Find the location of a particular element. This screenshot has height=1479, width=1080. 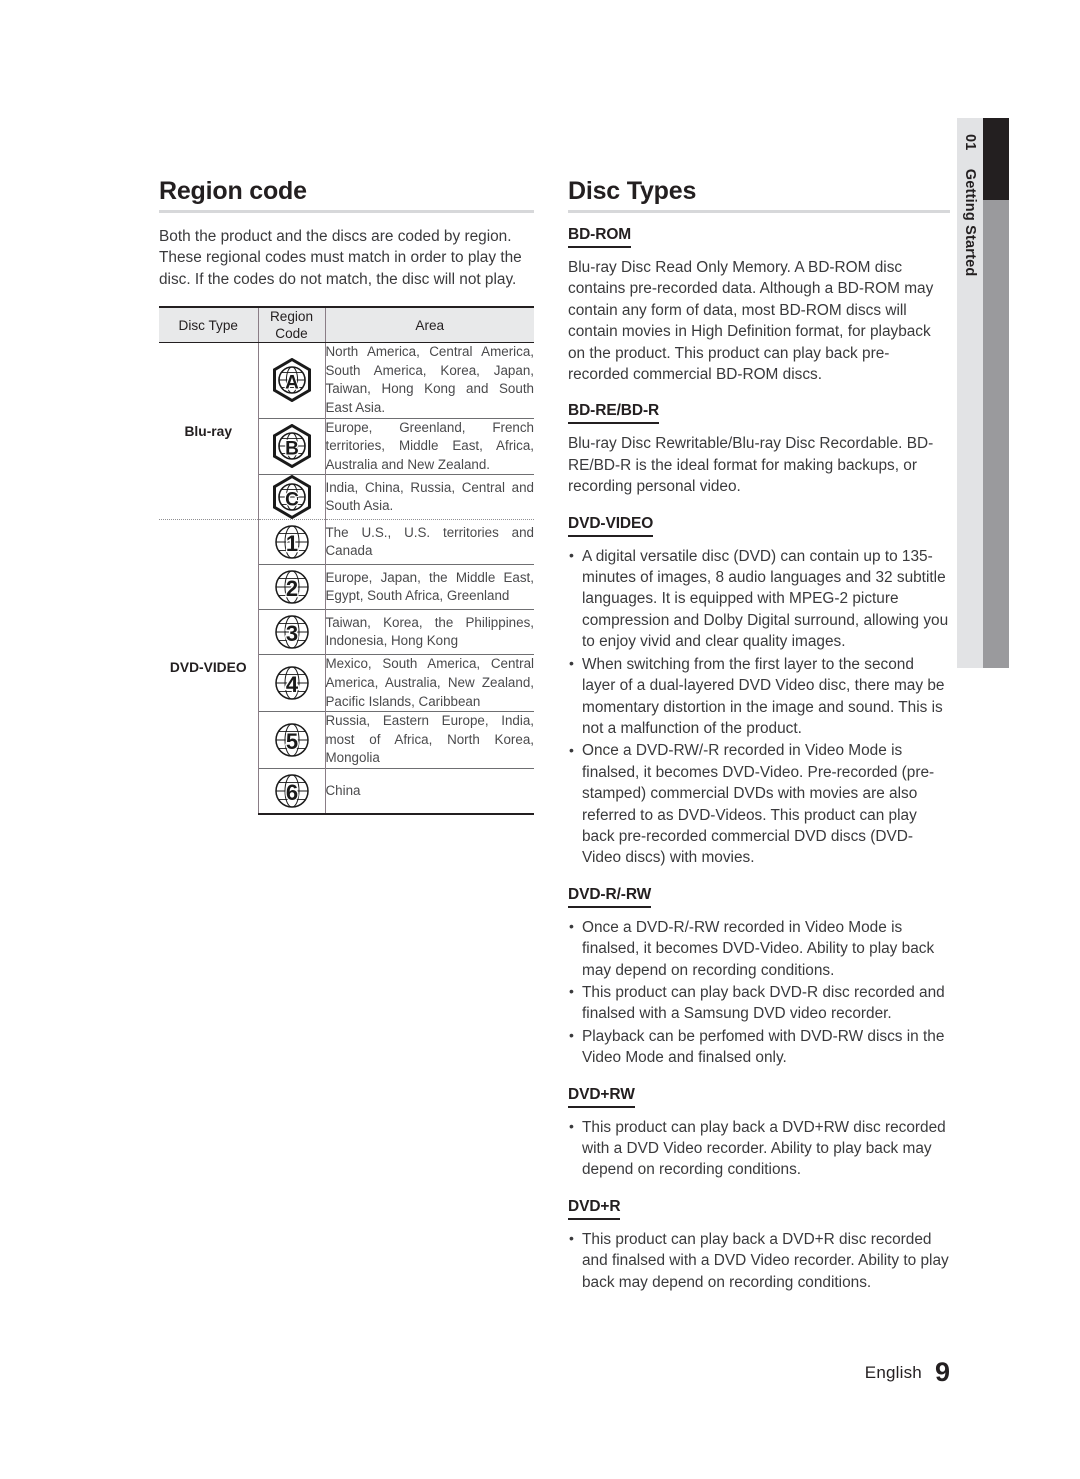

bluray-region-c-icon: C is located at coordinates (291, 497).